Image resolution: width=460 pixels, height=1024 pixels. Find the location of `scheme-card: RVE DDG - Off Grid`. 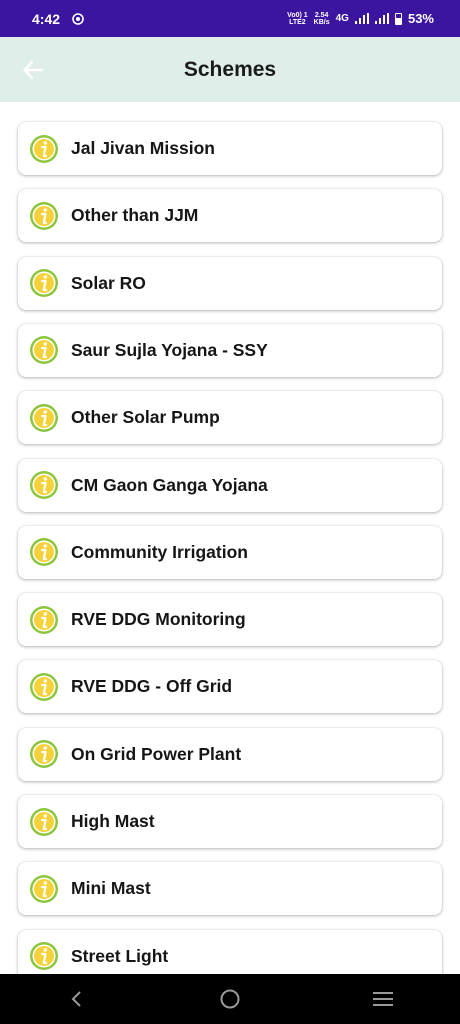

scheme-card: RVE DDG - Off Grid is located at coordinates (230, 687).